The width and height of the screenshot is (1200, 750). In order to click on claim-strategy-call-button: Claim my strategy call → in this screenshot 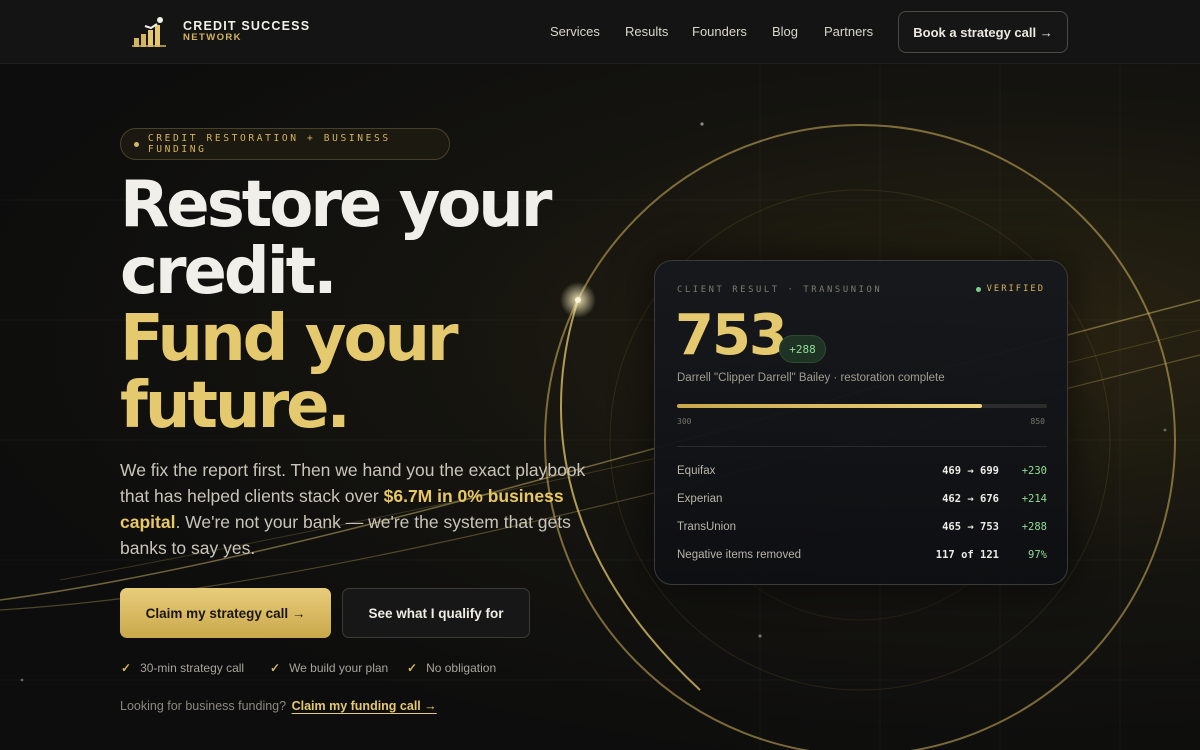, I will do `click(225, 613)`.